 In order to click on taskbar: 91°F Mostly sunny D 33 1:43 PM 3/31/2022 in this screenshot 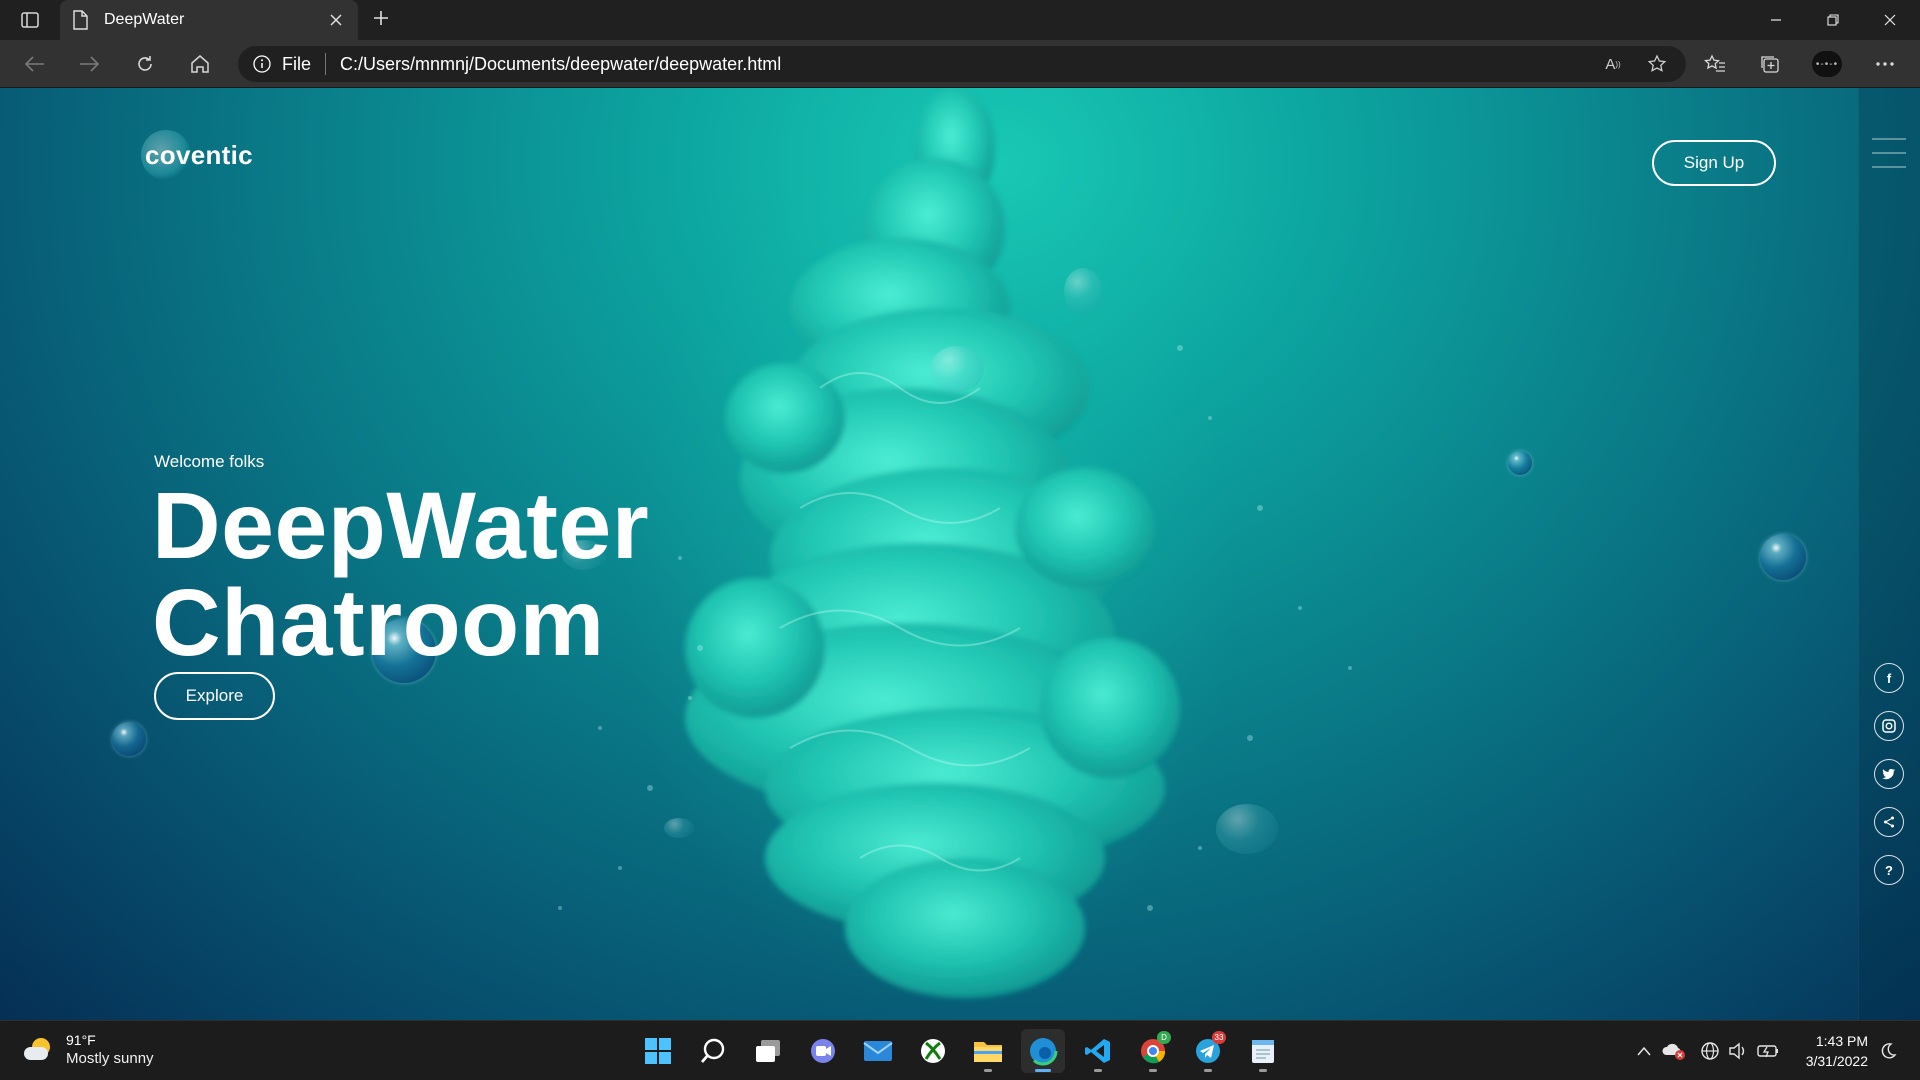, I will do `click(960, 1050)`.